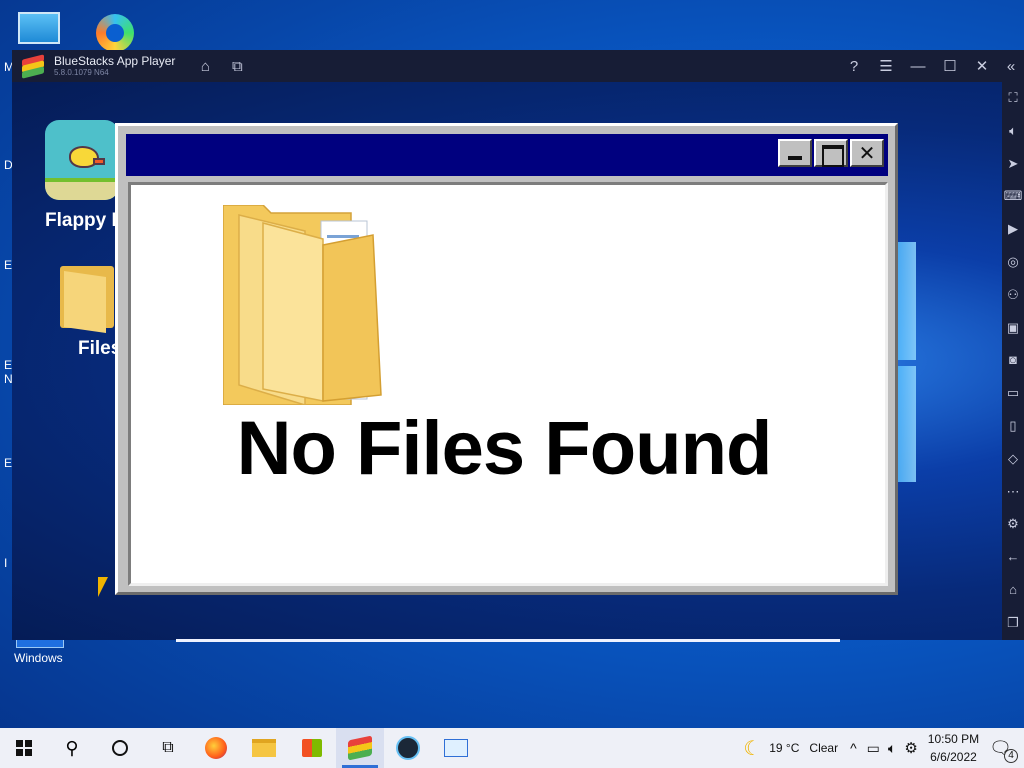 Image resolution: width=1024 pixels, height=768 pixels. Describe the element at coordinates (33, 66) in the screenshot. I see `bluestacks-logo-icon` at that location.